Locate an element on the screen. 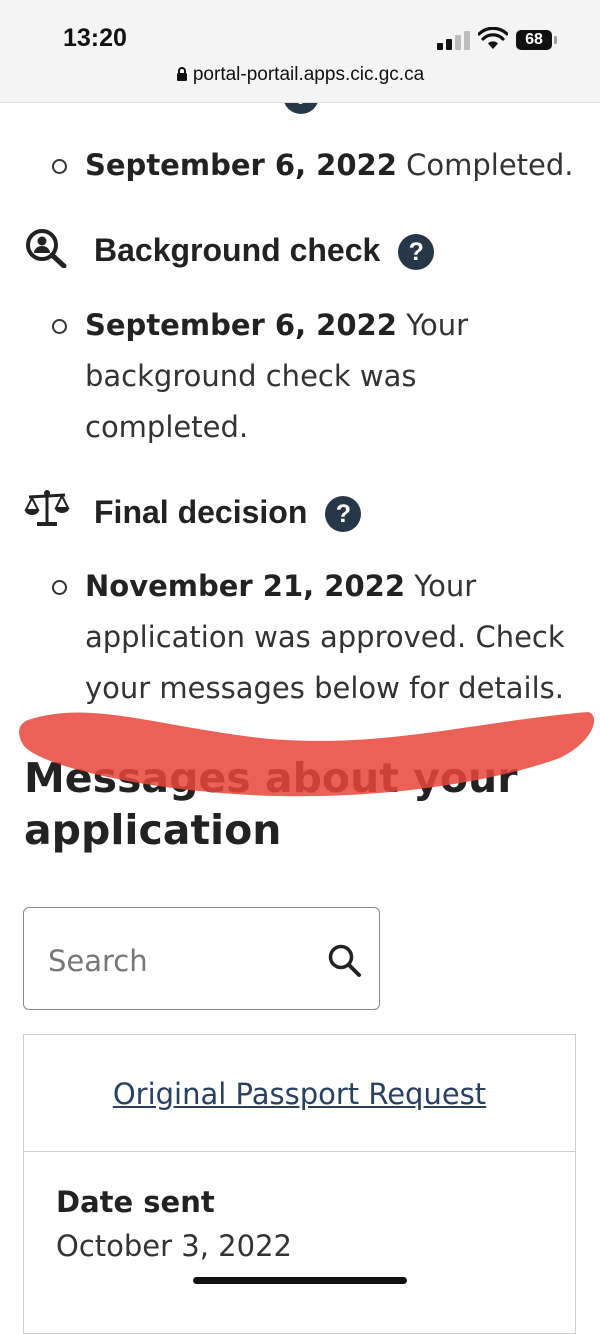  message-link: Original Passport Request is located at coordinates (299, 1094).